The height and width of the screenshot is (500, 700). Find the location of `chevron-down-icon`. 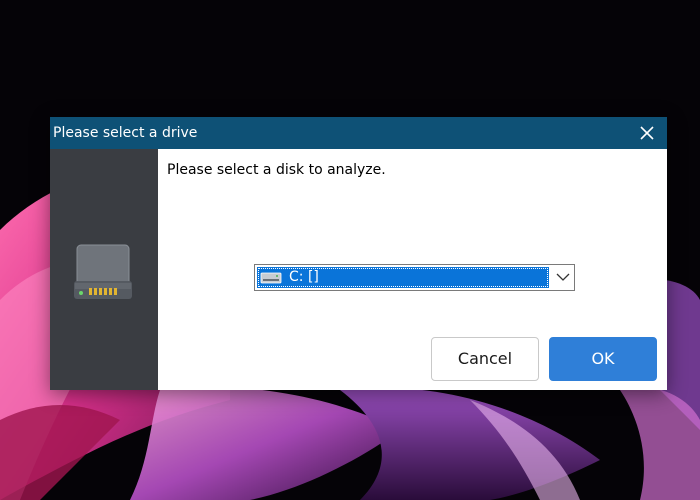

chevron-down-icon is located at coordinates (563, 277).